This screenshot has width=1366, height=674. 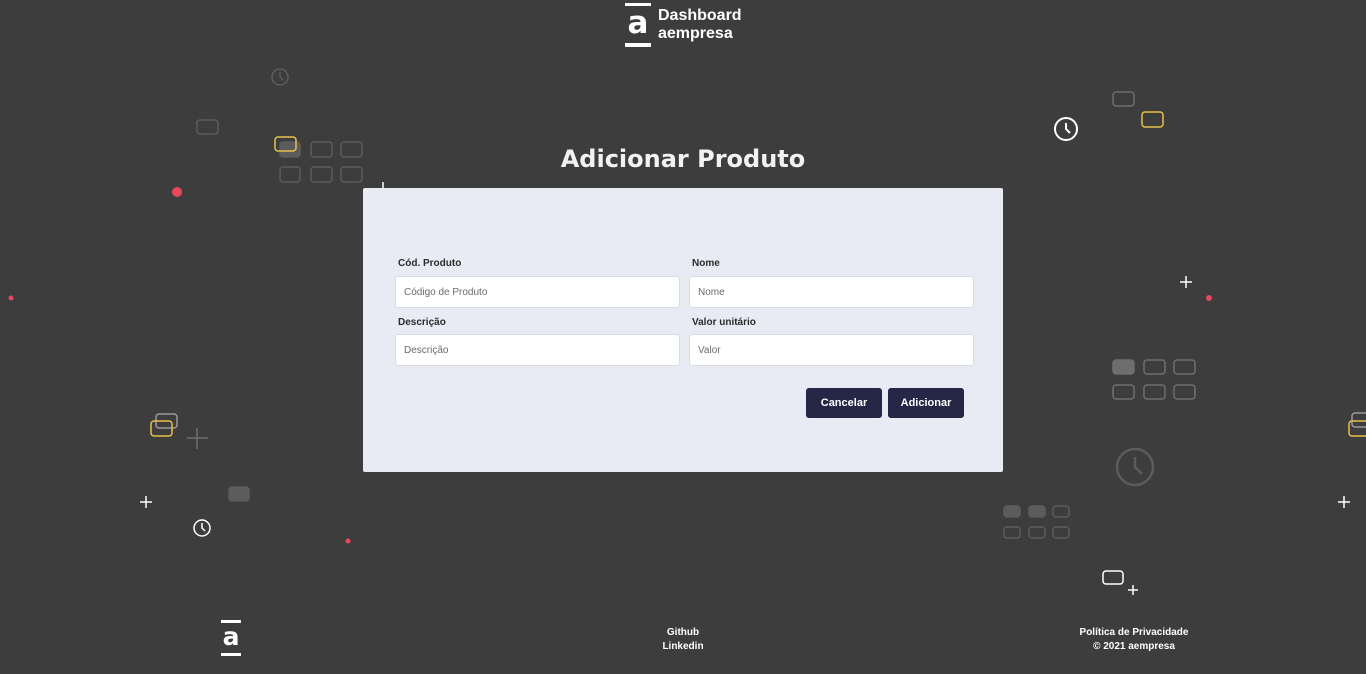 What do you see at coordinates (683, 159) in the screenshot?
I see `page-title: Adicionar Produto` at bounding box center [683, 159].